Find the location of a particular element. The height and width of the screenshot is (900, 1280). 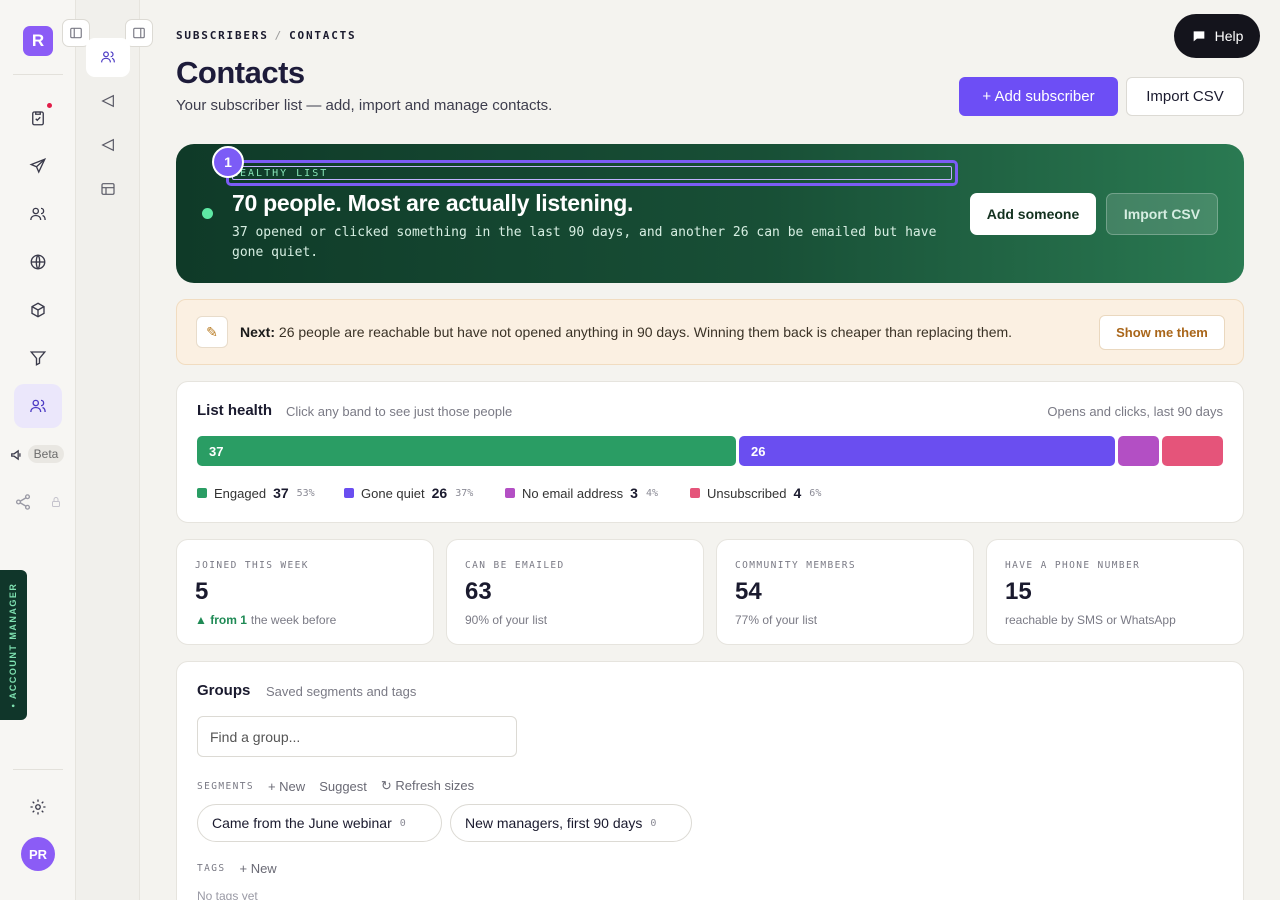

chat-icon is located at coordinates (1198, 36).